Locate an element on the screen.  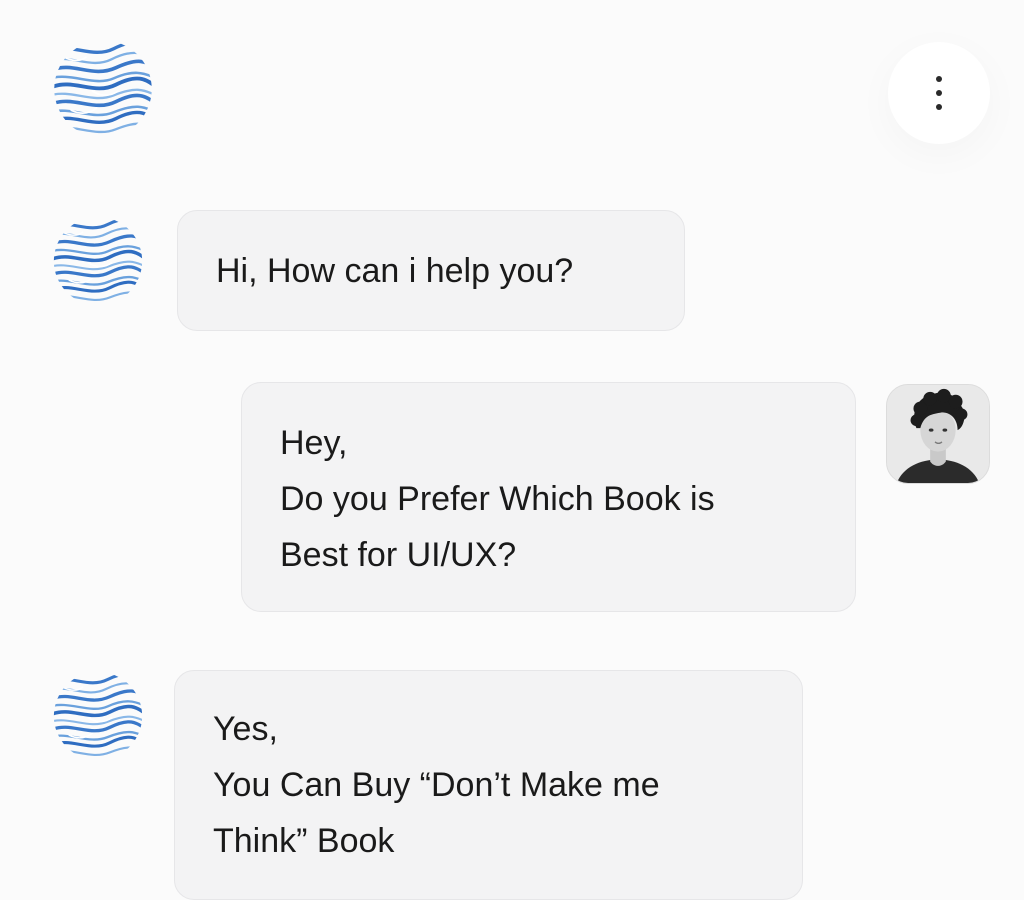
message-text-line: Do you Prefer Which Book is is located at coordinates (497, 499).